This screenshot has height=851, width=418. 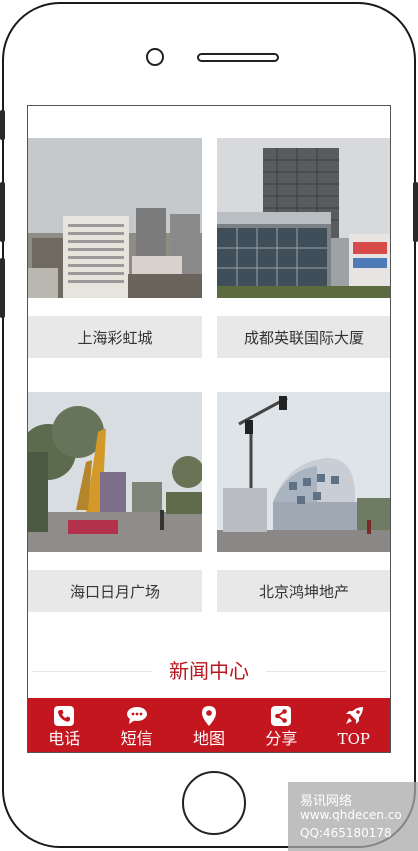 I want to click on watermark-overlay: 易讯网络 www.qhdecen.co QQ:465180178, so click(x=353, y=816).